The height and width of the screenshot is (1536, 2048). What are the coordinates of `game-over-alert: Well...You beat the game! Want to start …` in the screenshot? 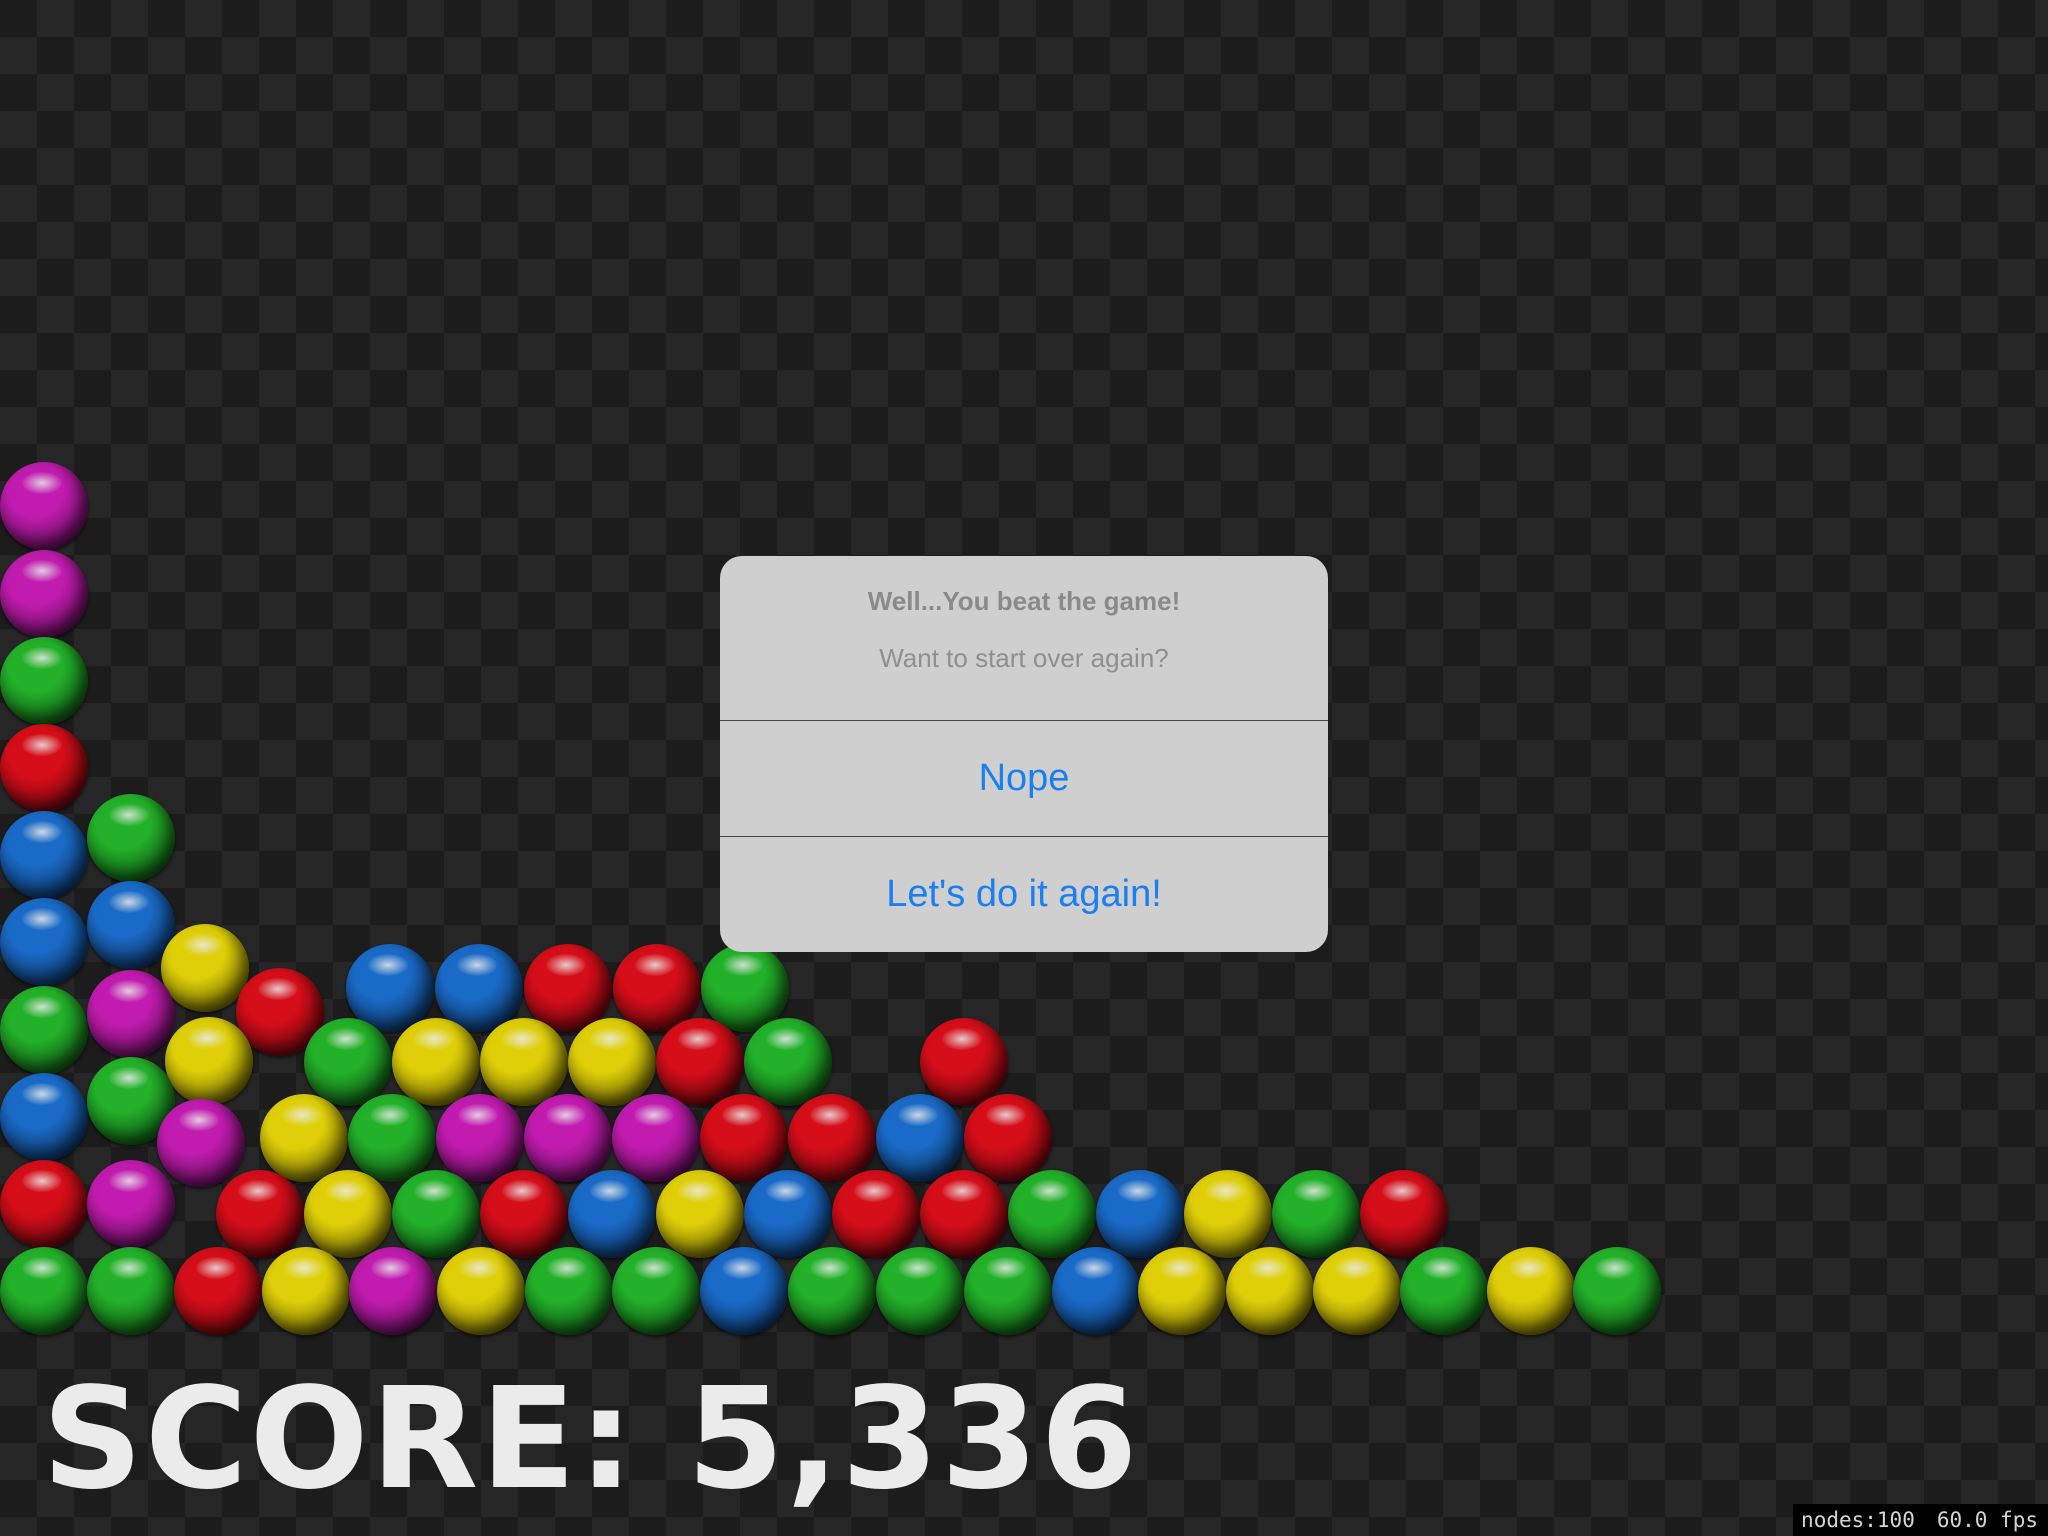 It's located at (1024, 754).